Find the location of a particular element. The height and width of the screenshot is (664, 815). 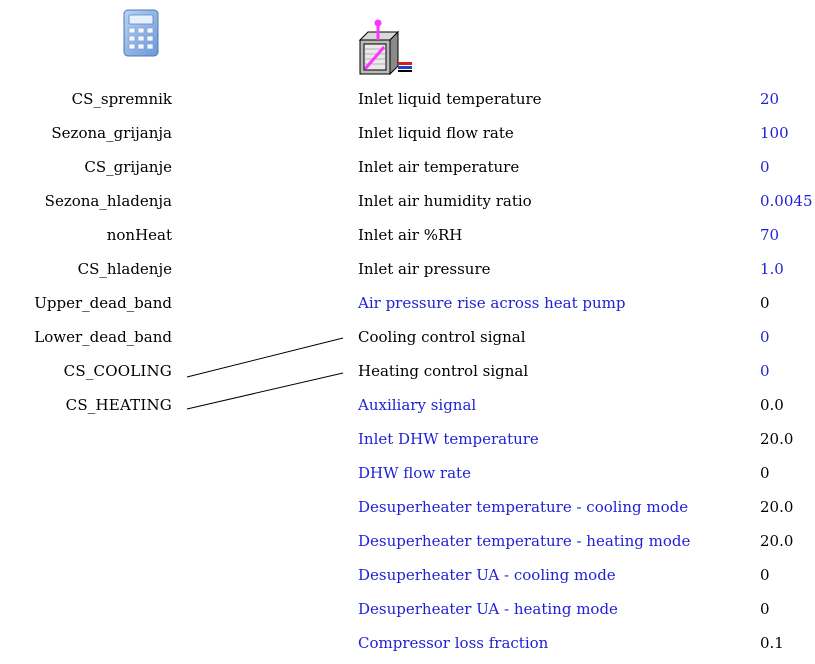

parameter-label: Inlet air %RH is located at coordinates (410, 235).